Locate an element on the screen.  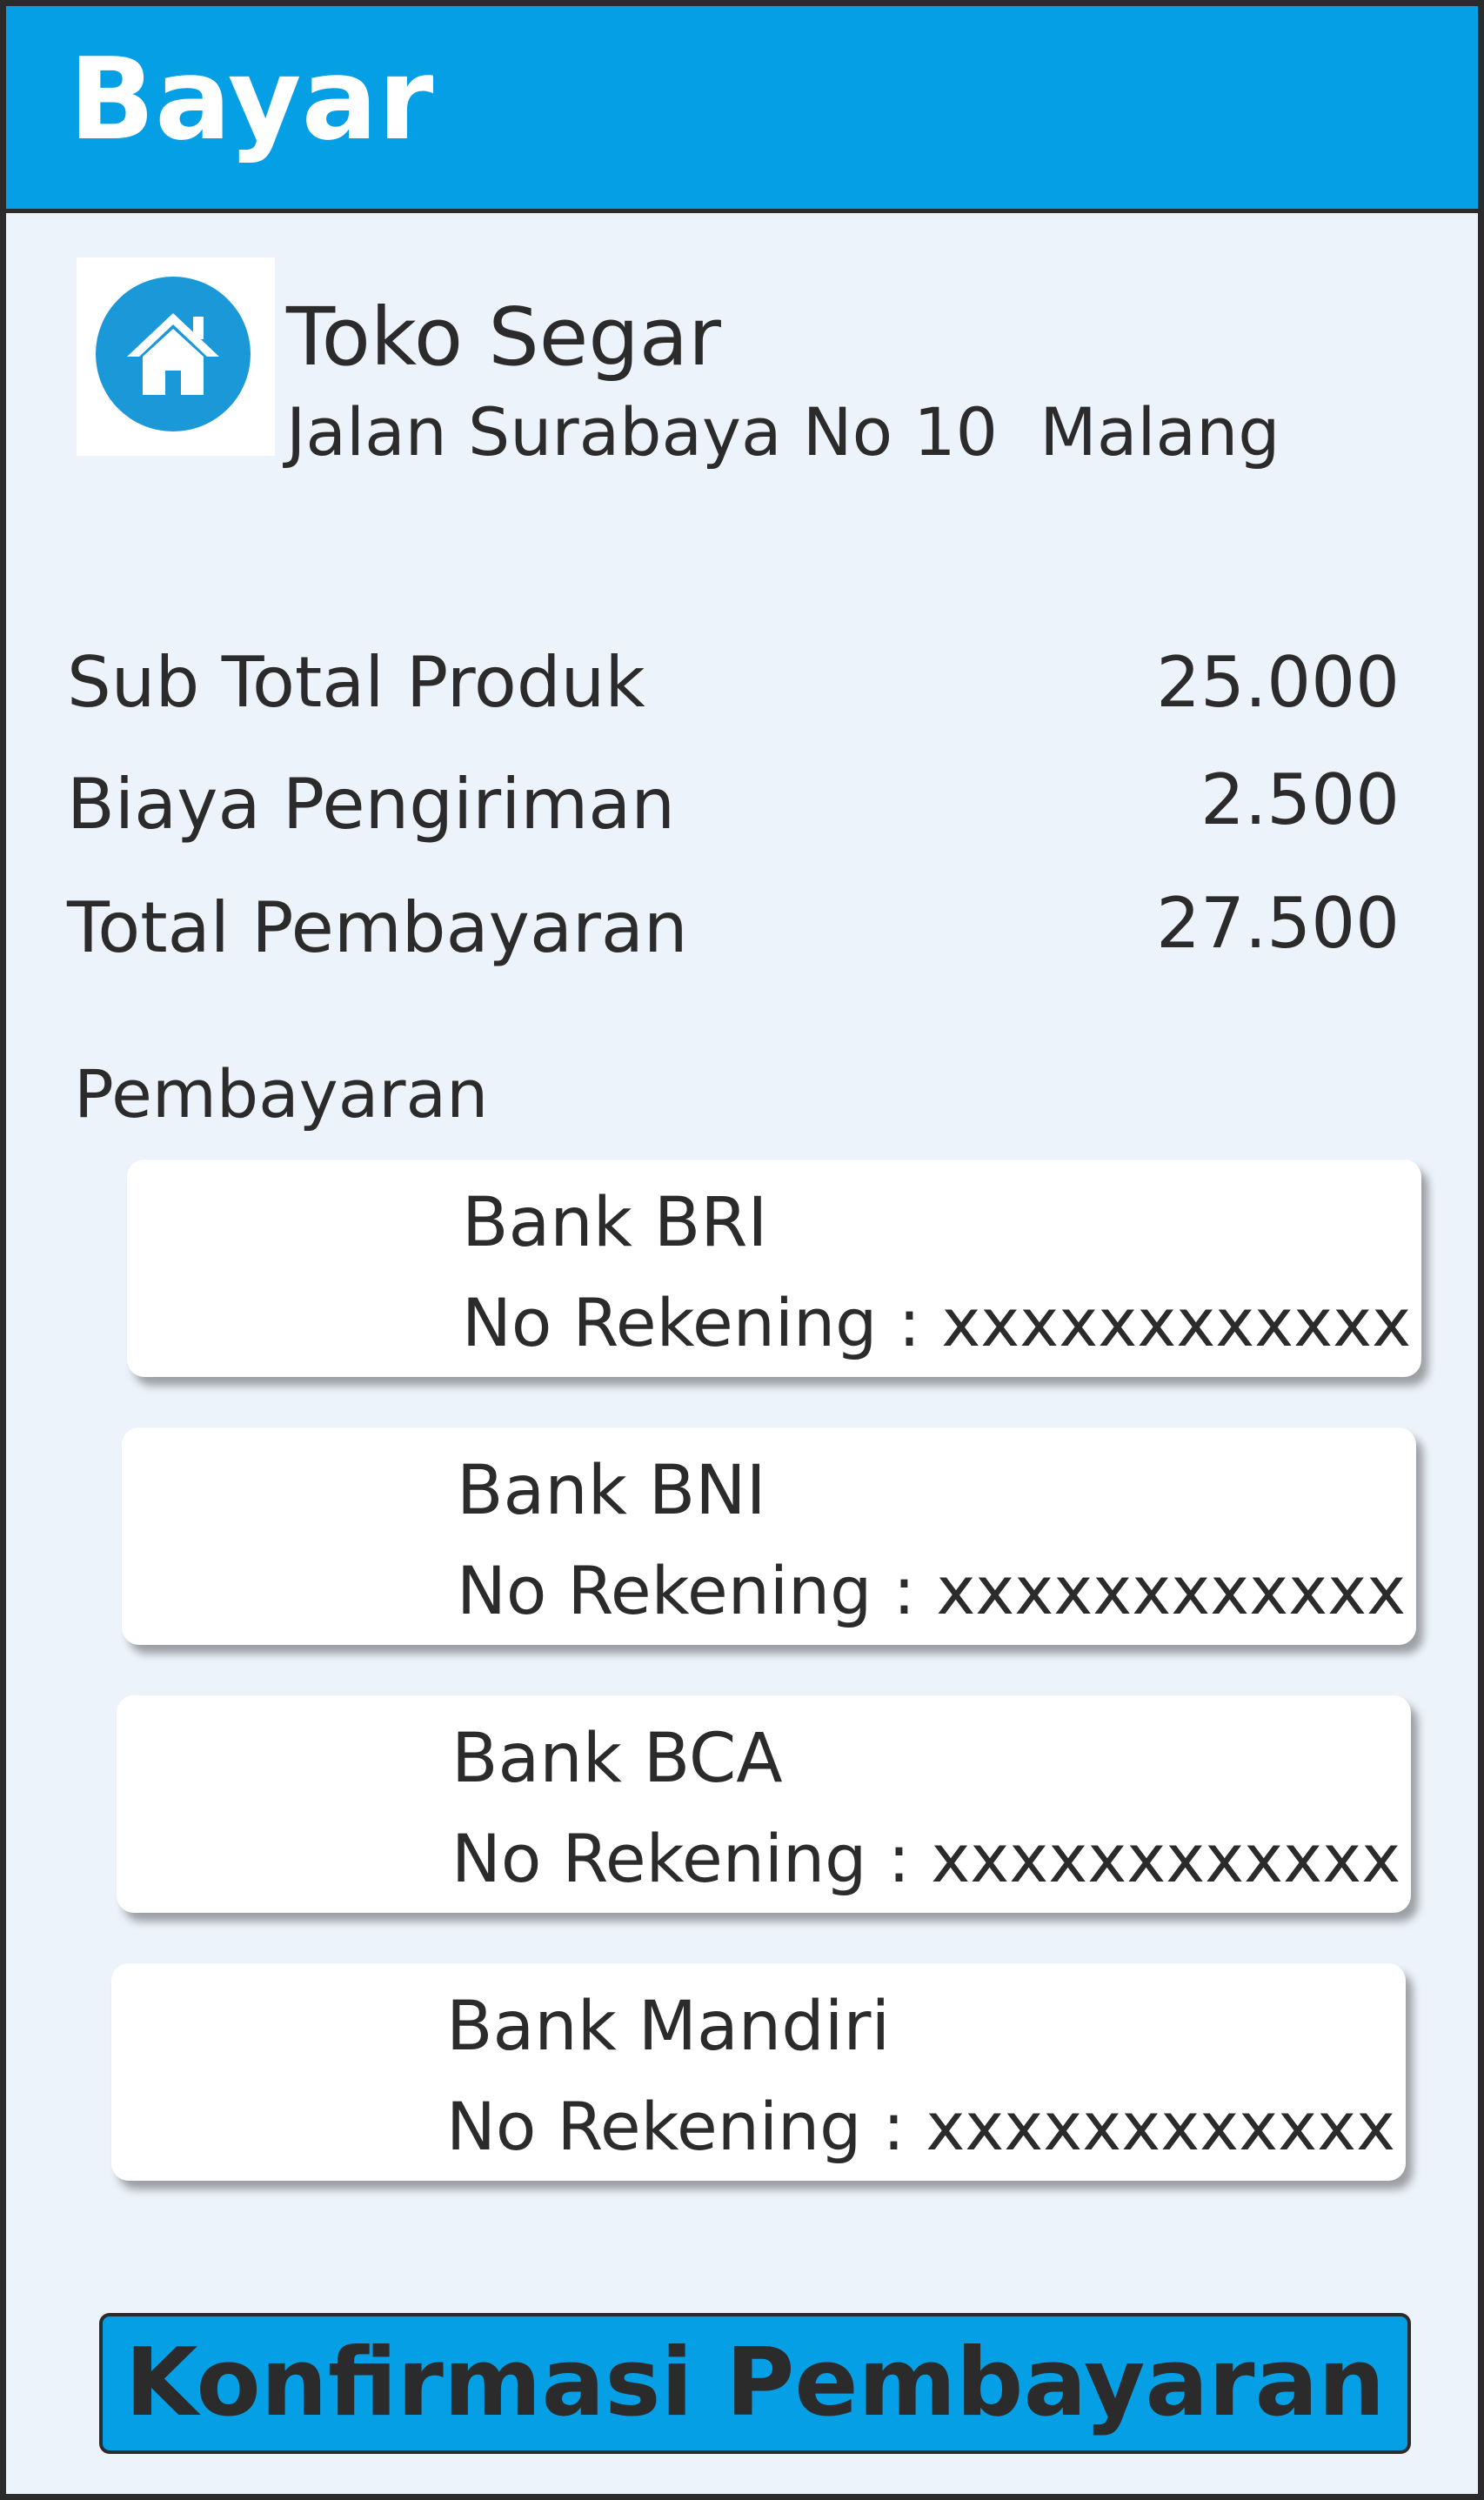
bank-name: Bank BNI is located at coordinates (611, 1491).